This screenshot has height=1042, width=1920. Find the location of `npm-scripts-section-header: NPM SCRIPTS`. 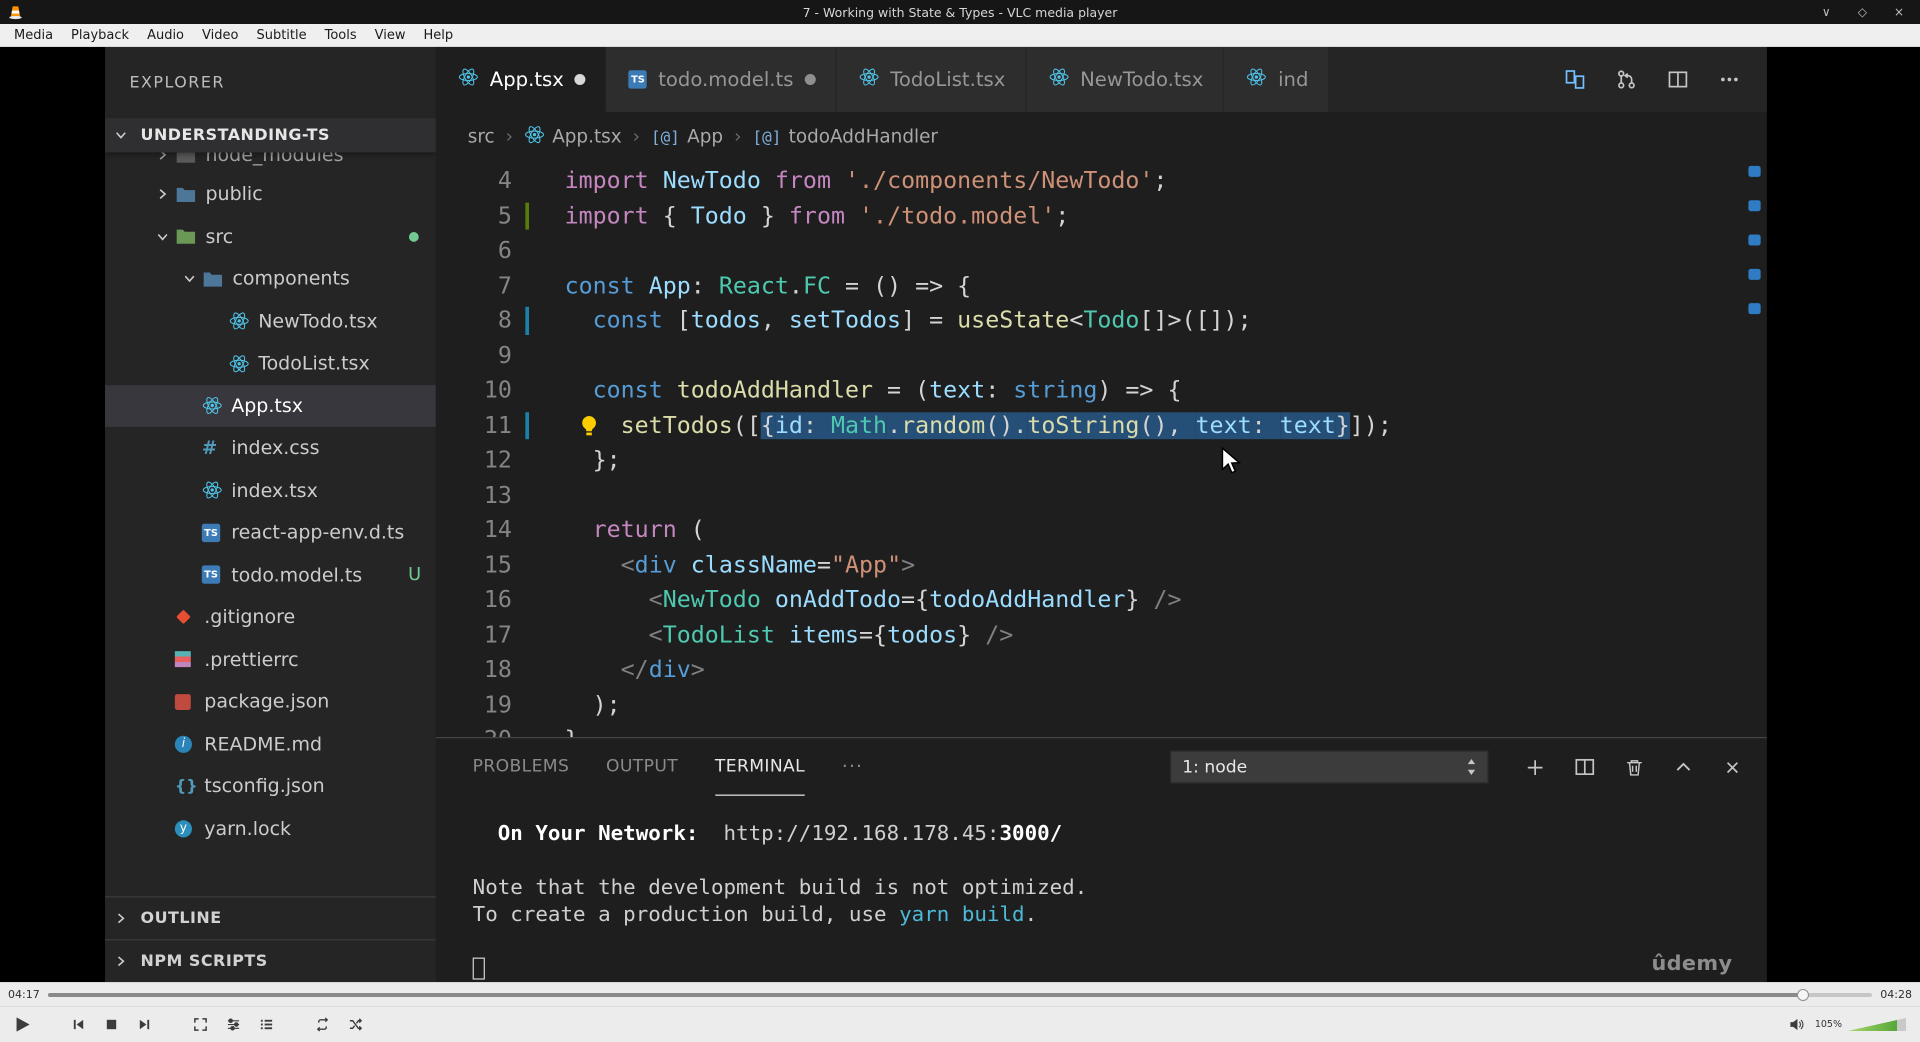

npm-scripts-section-header: NPM SCRIPTS is located at coordinates (270, 960).